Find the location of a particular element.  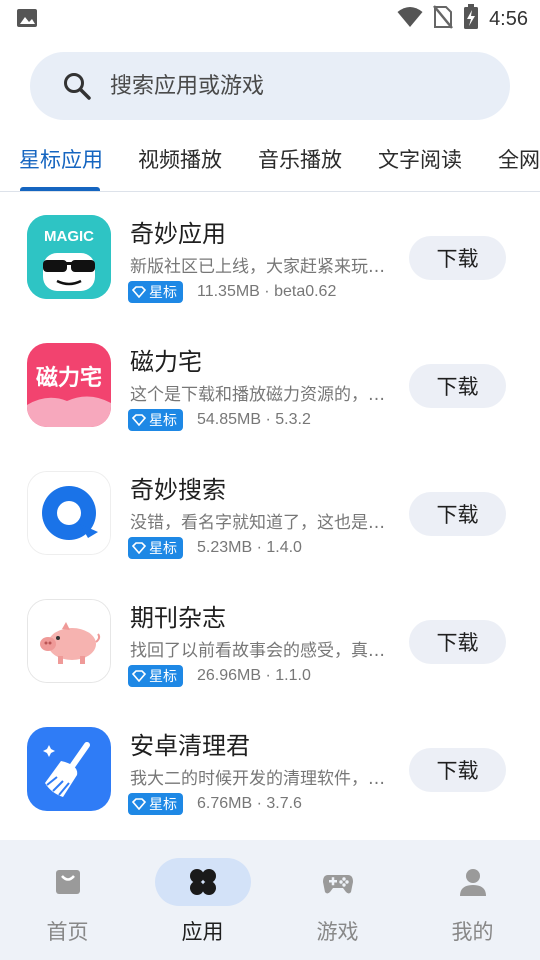

bottom-nav: 首页 应用 游戏 我的 is located at coordinates (270, 900).